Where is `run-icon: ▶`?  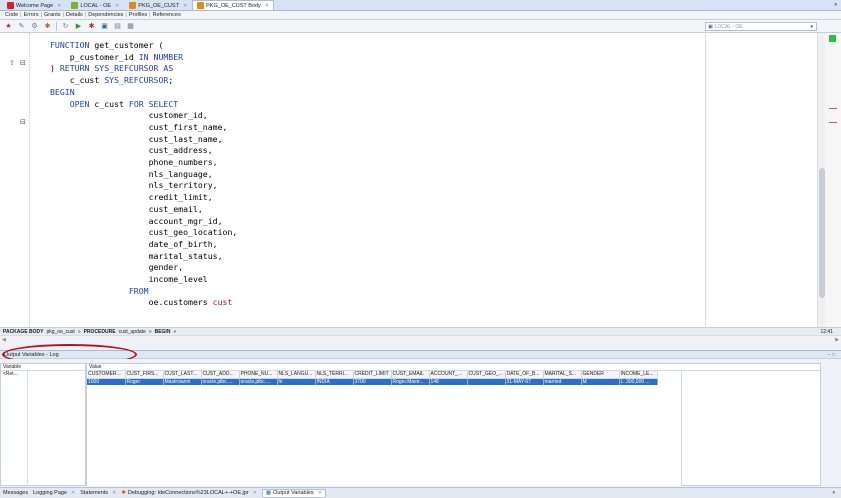
run-icon: ▶ is located at coordinates (78, 26).